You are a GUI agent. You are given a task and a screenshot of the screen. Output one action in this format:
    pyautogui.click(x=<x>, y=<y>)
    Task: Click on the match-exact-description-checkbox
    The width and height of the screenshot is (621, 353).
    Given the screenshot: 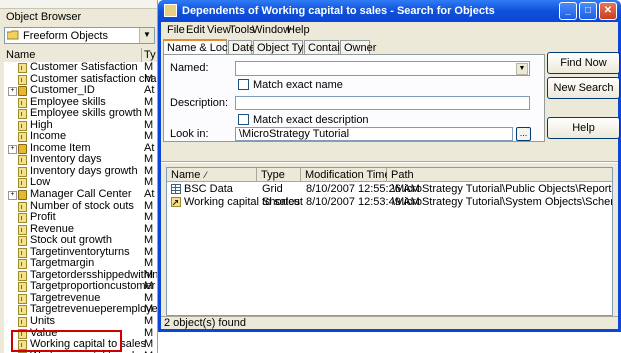 What is the action you would take?
    pyautogui.click(x=243, y=119)
    